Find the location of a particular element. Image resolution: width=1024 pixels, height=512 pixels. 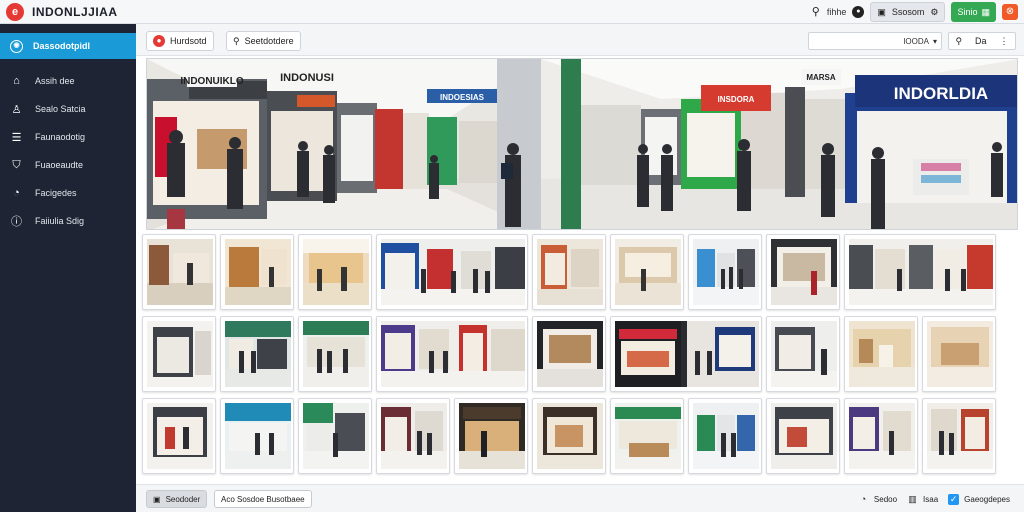

sidebar-item-gauge: ◔ Facigedes is located at coordinates (68, 193).